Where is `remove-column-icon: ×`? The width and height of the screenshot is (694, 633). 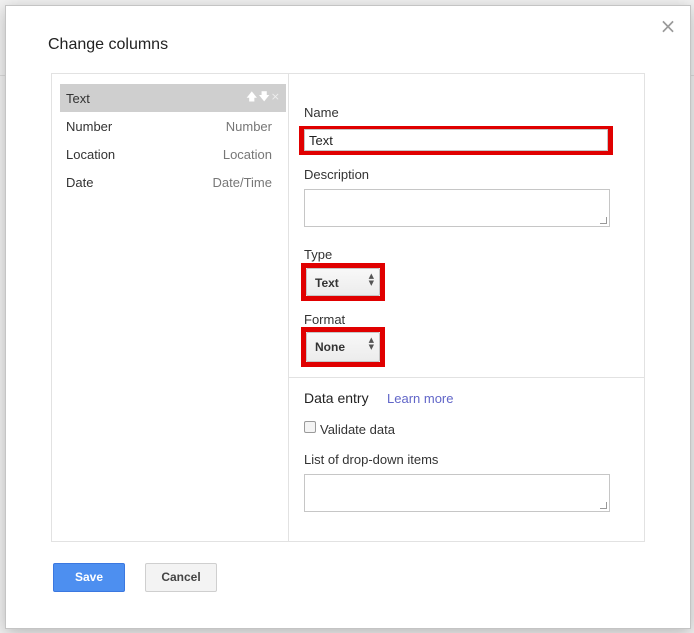 remove-column-icon: × is located at coordinates (275, 96).